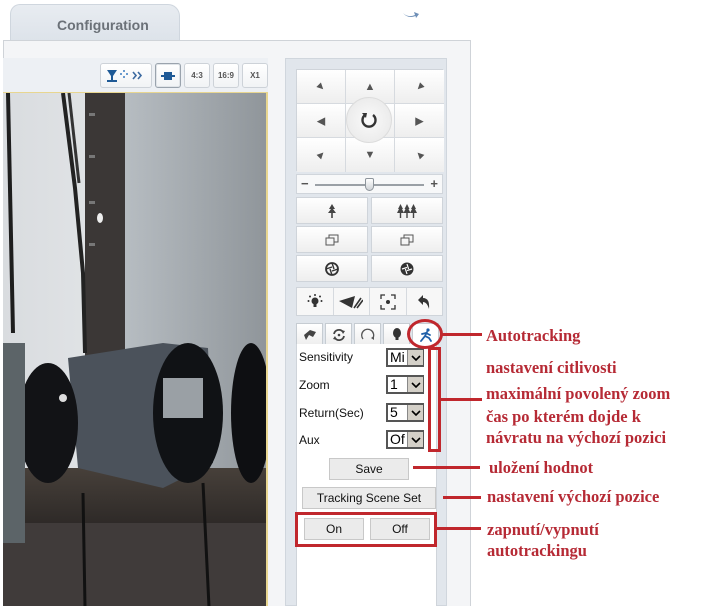 This screenshot has height=606, width=703. I want to click on ptz-up-right-button: ▼, so click(419, 87).